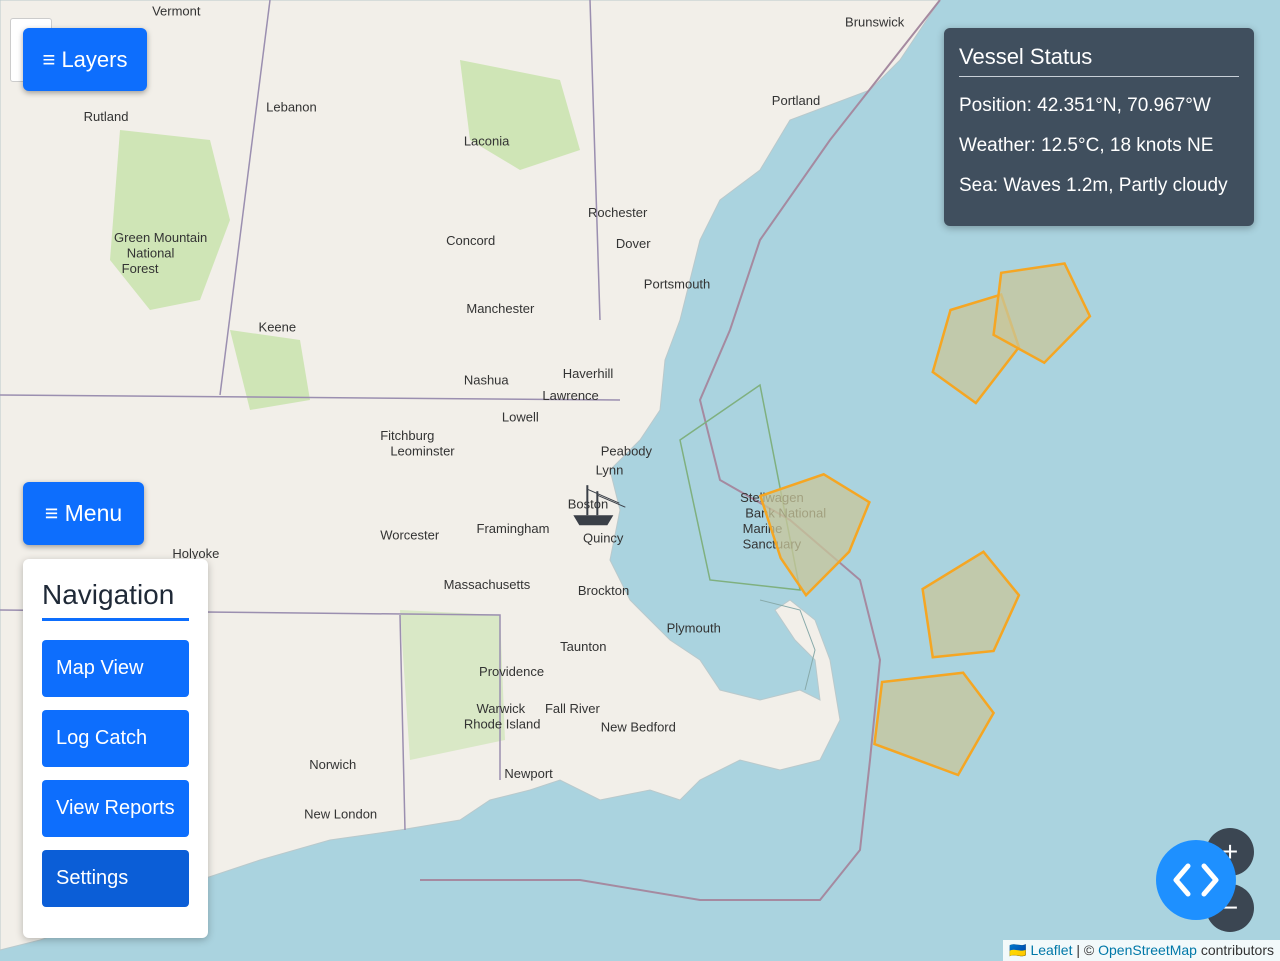  I want to click on map-label: Manchester, so click(500, 308).